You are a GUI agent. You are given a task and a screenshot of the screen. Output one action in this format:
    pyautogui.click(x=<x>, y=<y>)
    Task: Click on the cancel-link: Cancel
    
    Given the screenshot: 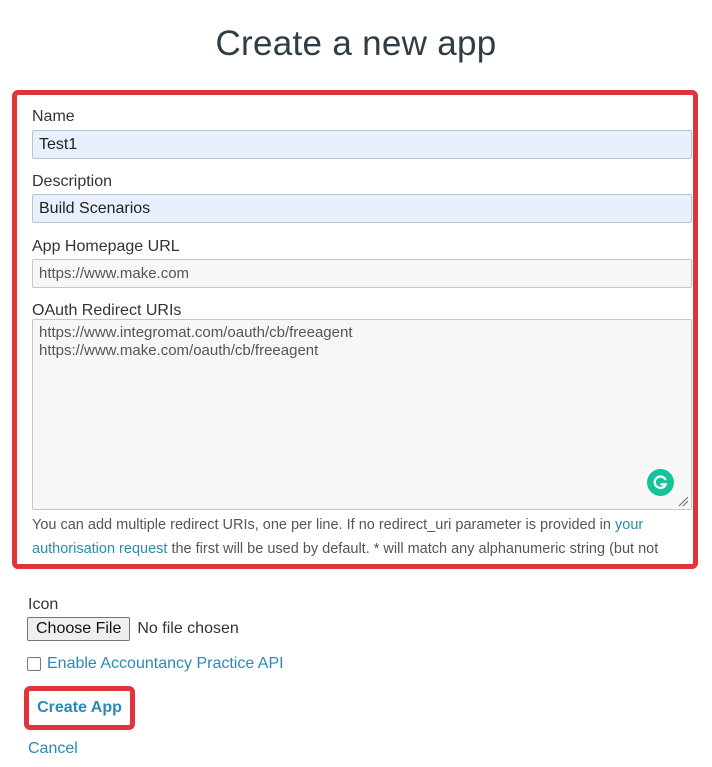 What is the action you would take?
    pyautogui.click(x=53, y=749)
    